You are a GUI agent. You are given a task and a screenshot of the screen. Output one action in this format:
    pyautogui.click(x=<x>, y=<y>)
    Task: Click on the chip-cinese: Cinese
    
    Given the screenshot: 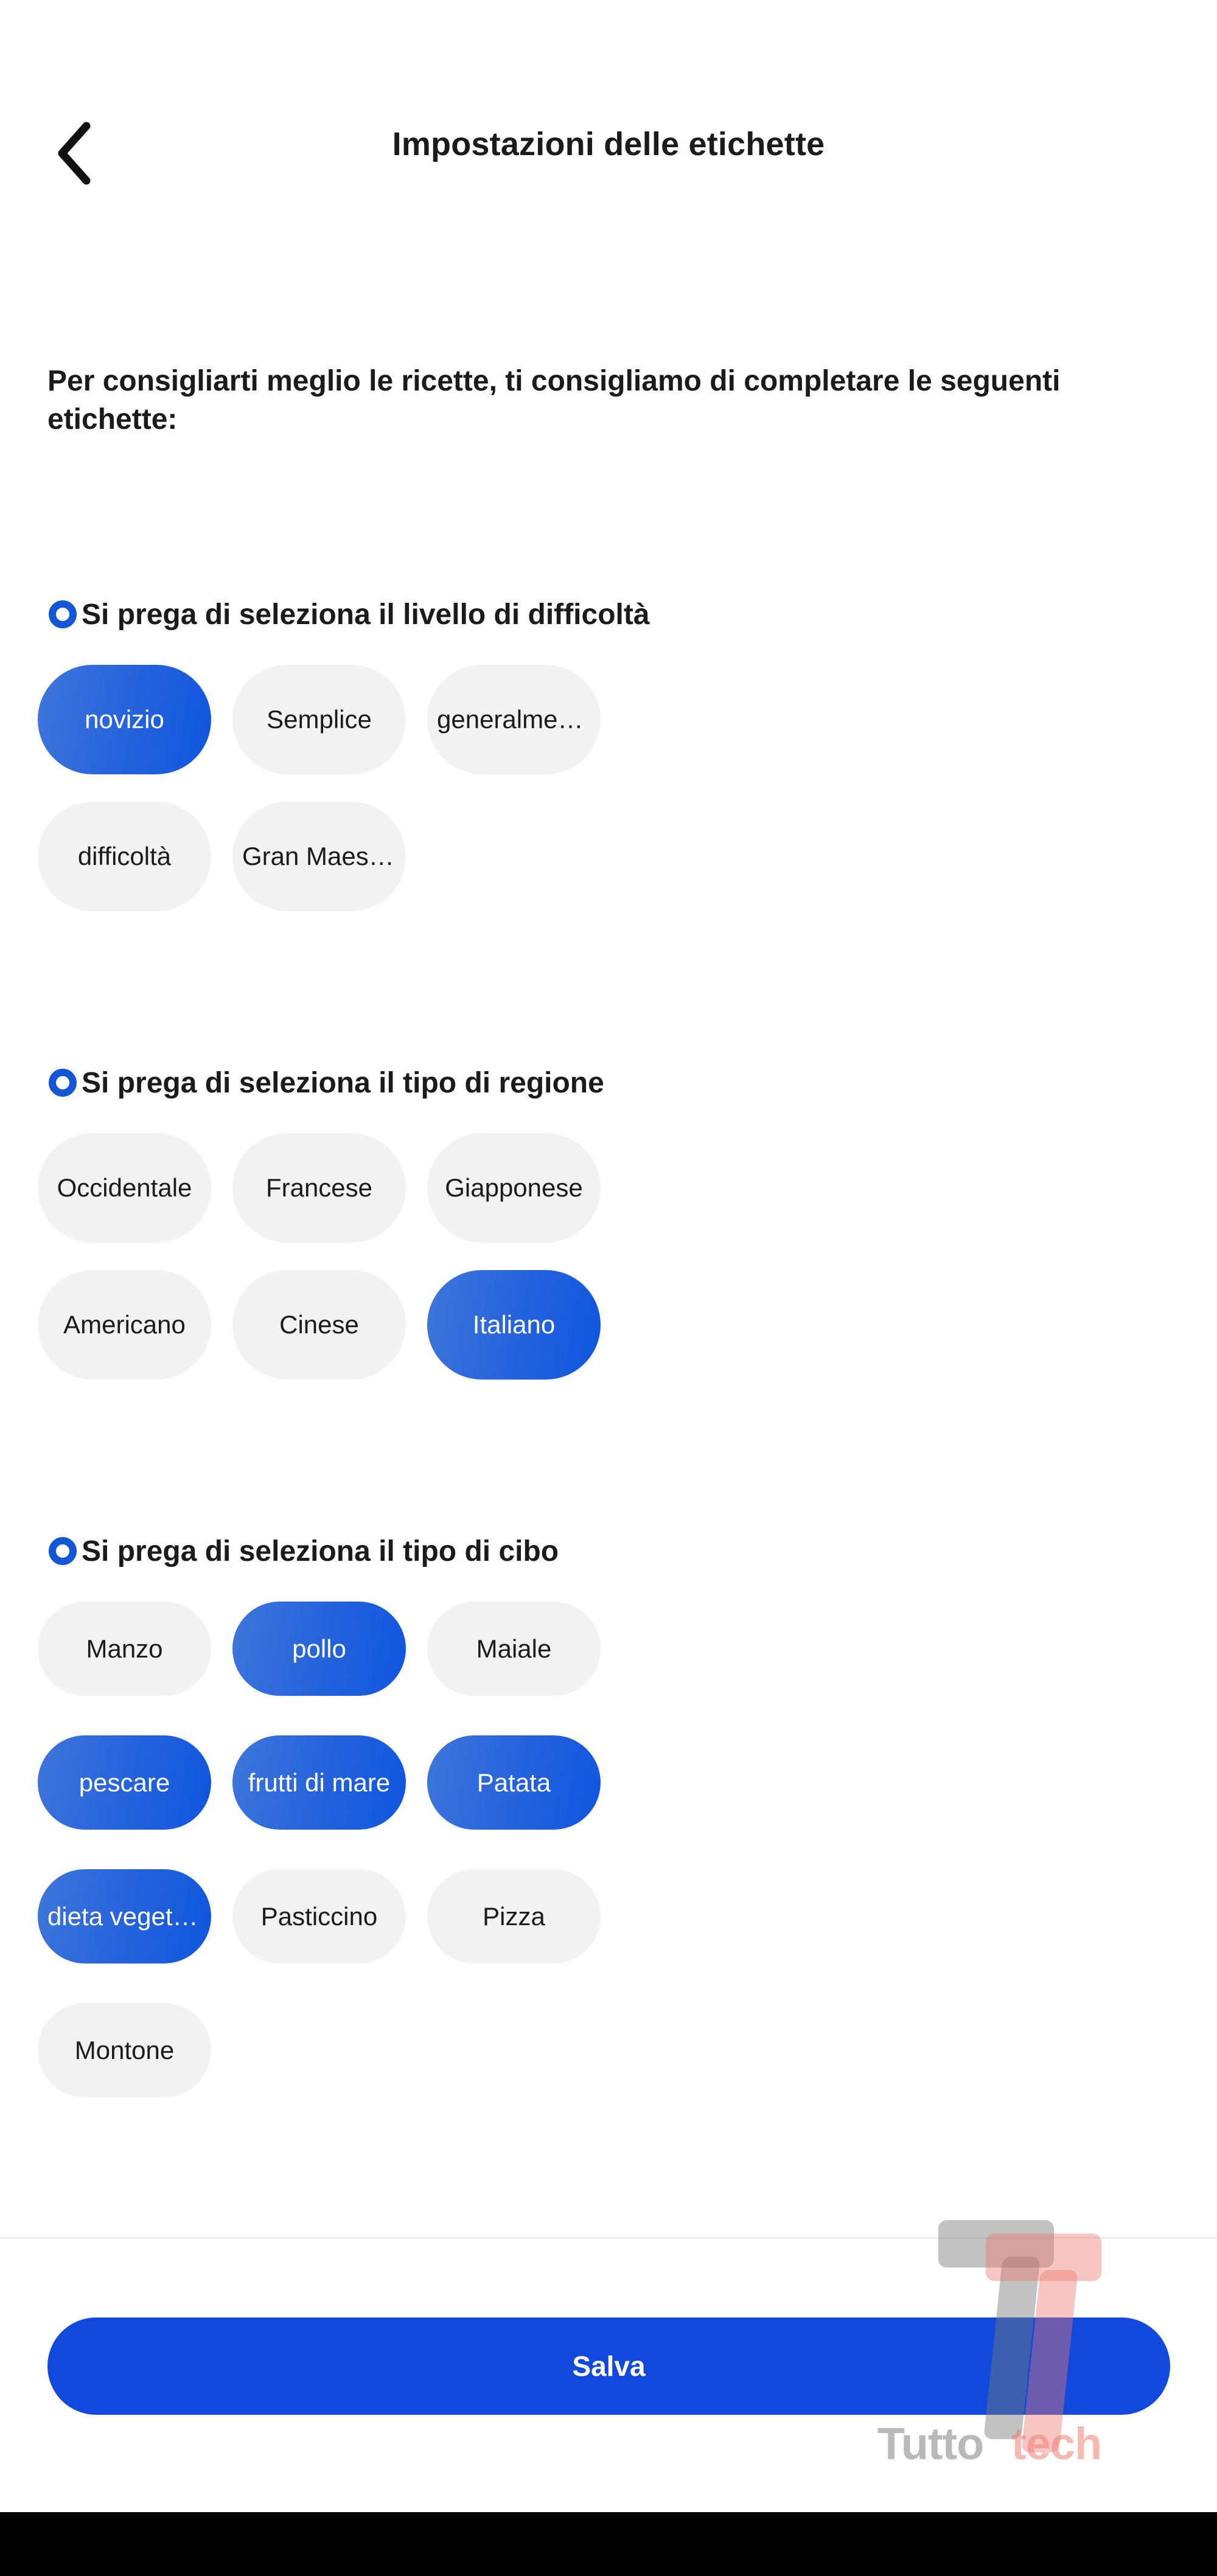 What is the action you would take?
    pyautogui.click(x=319, y=1325)
    